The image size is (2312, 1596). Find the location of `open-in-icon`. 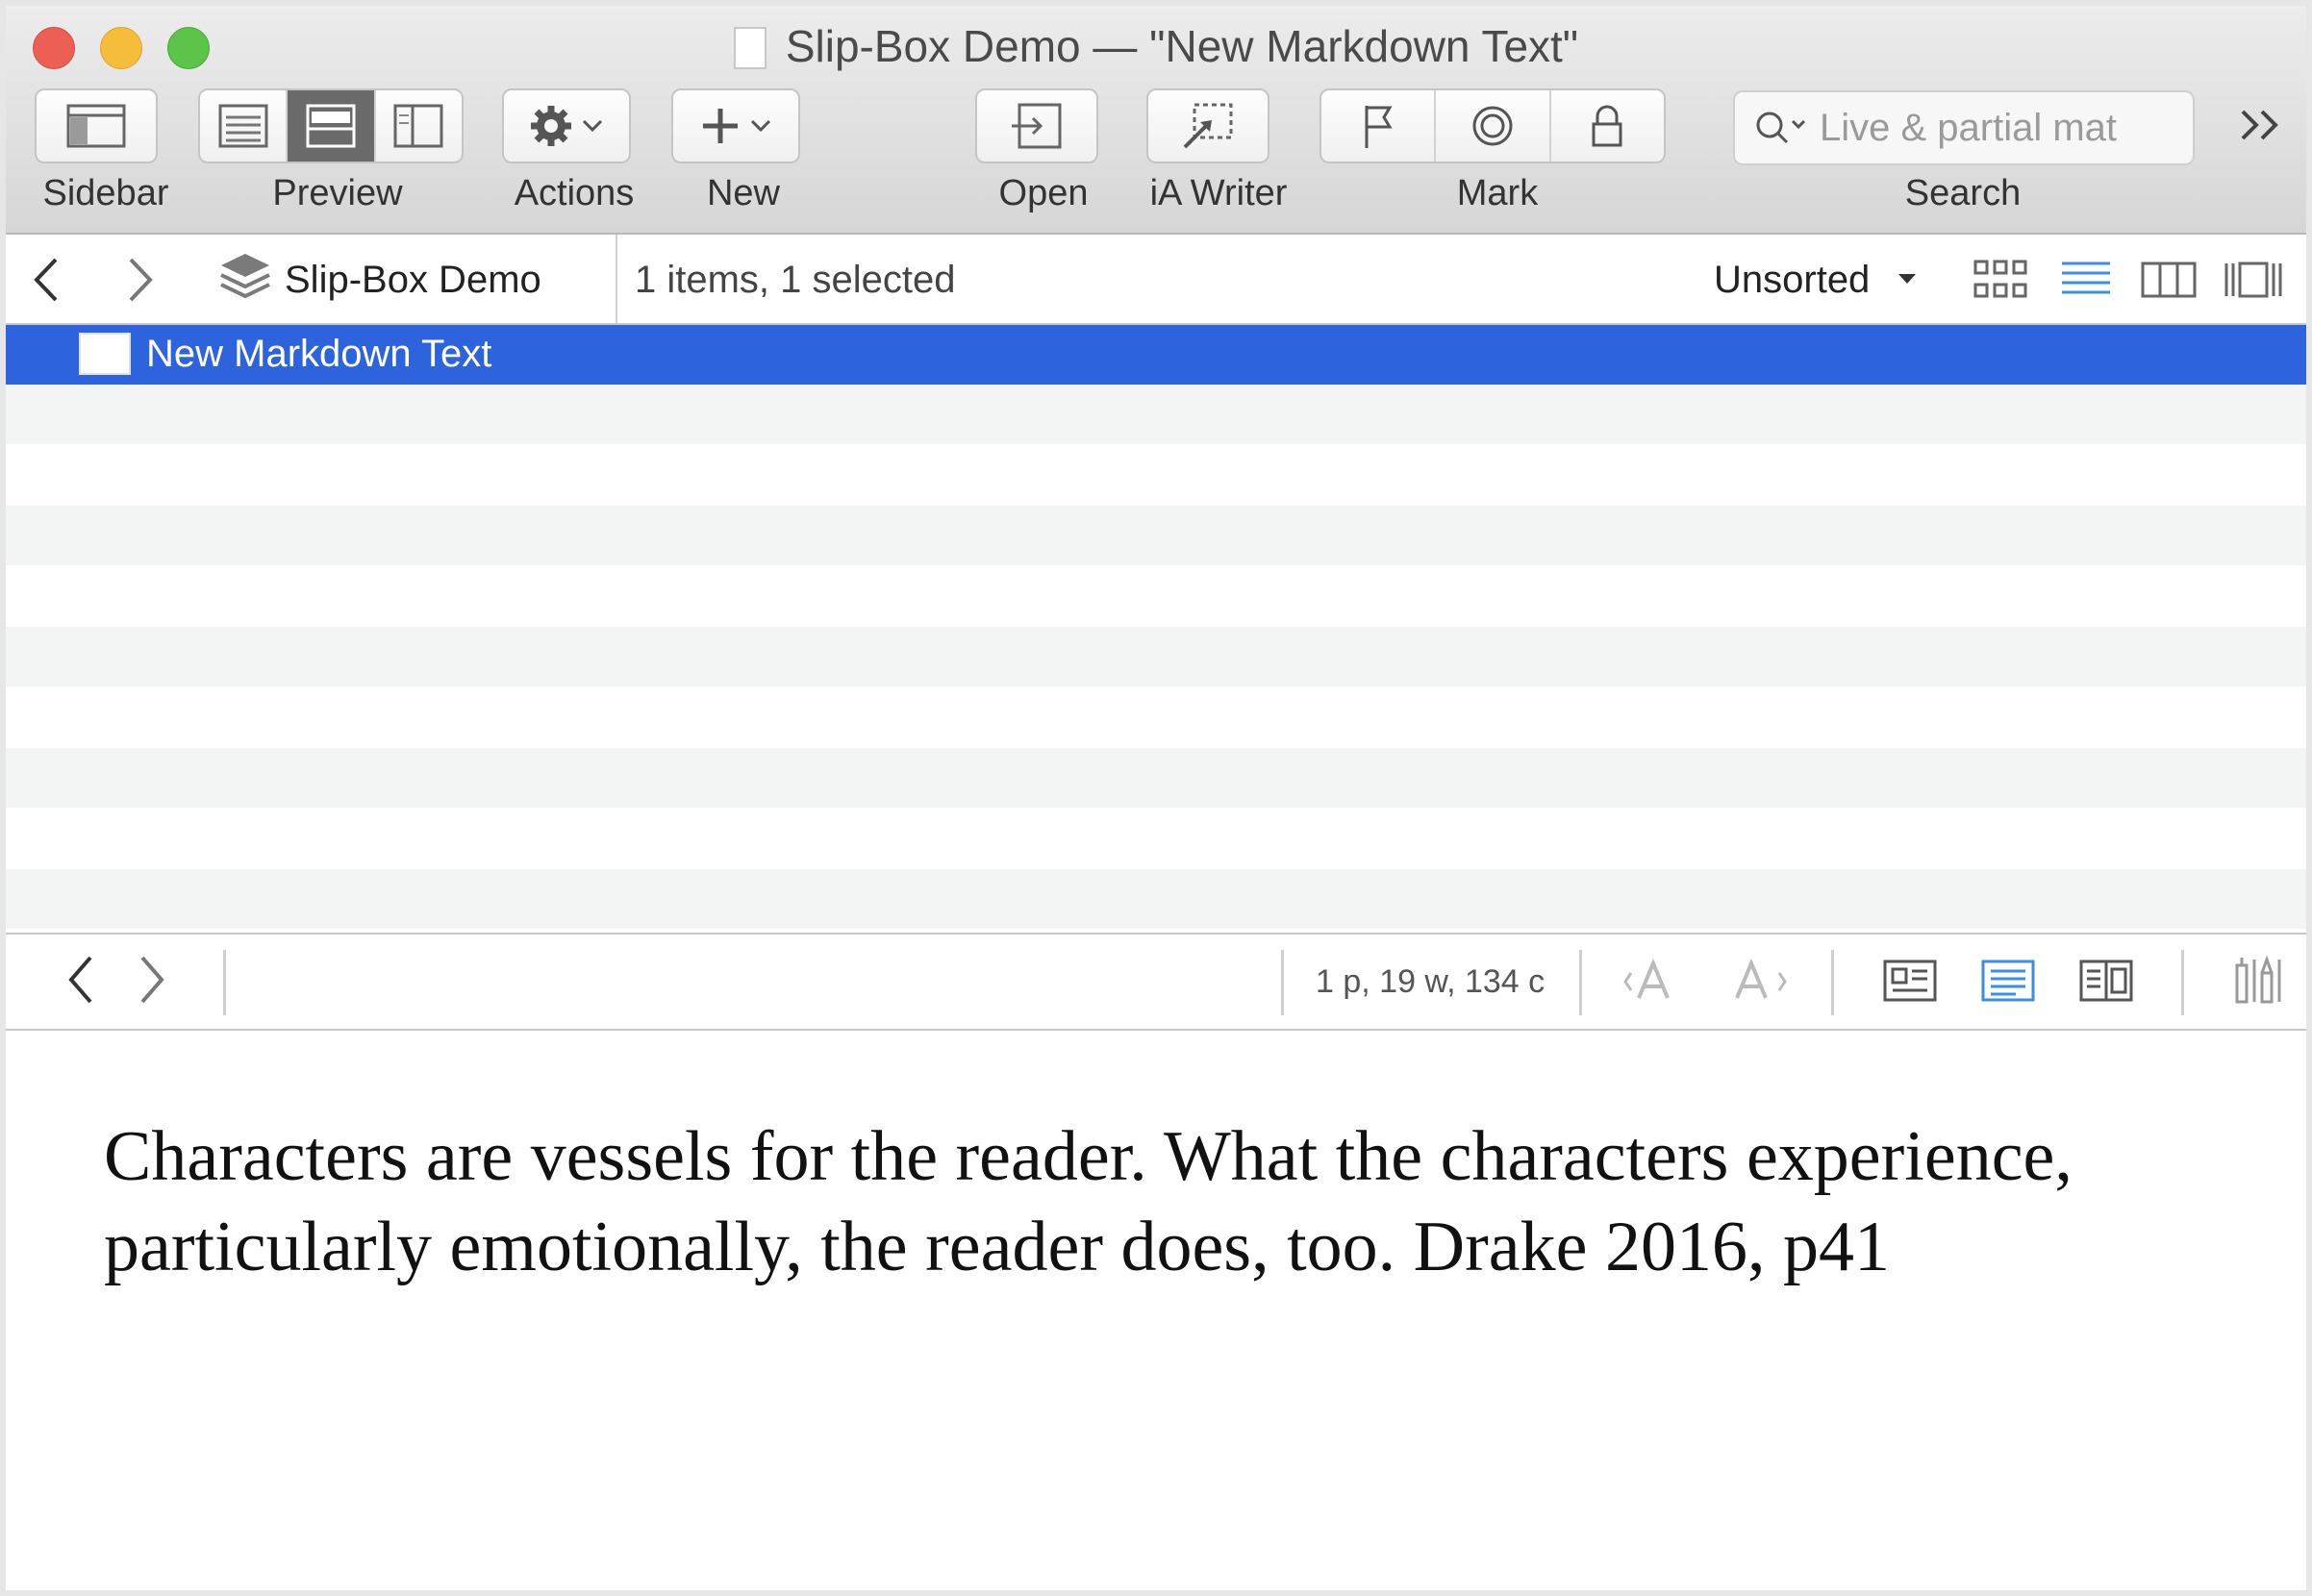

open-in-icon is located at coordinates (1037, 126).